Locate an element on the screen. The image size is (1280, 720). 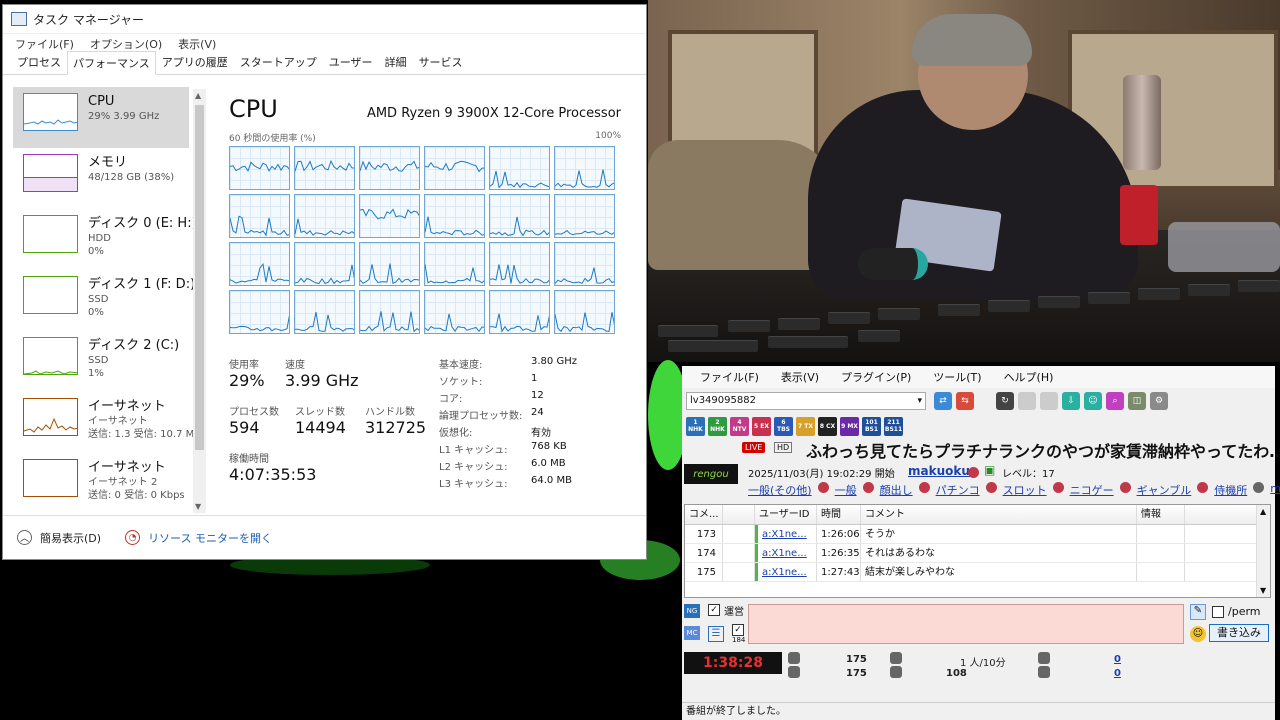
tag-link: 顔出し is located at coordinates (896, 490).